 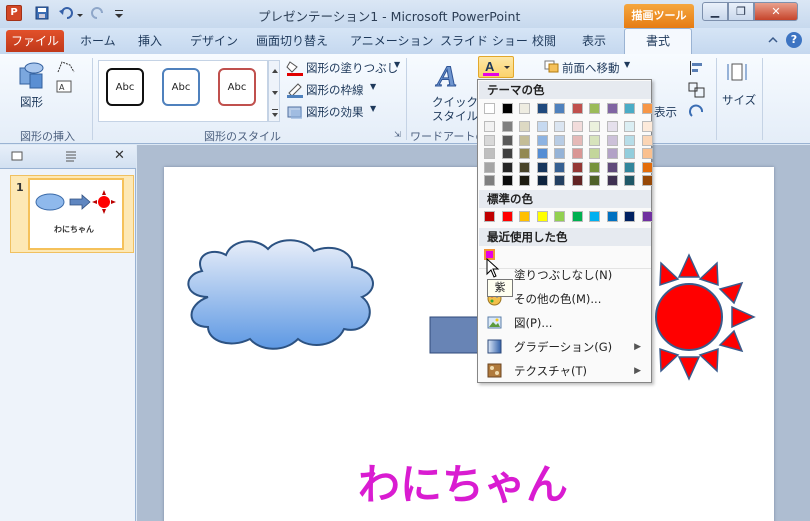 What do you see at coordinates (397, 134) in the screenshot?
I see `shape-styles-dialog-launcher-icon: ⇲` at bounding box center [397, 134].